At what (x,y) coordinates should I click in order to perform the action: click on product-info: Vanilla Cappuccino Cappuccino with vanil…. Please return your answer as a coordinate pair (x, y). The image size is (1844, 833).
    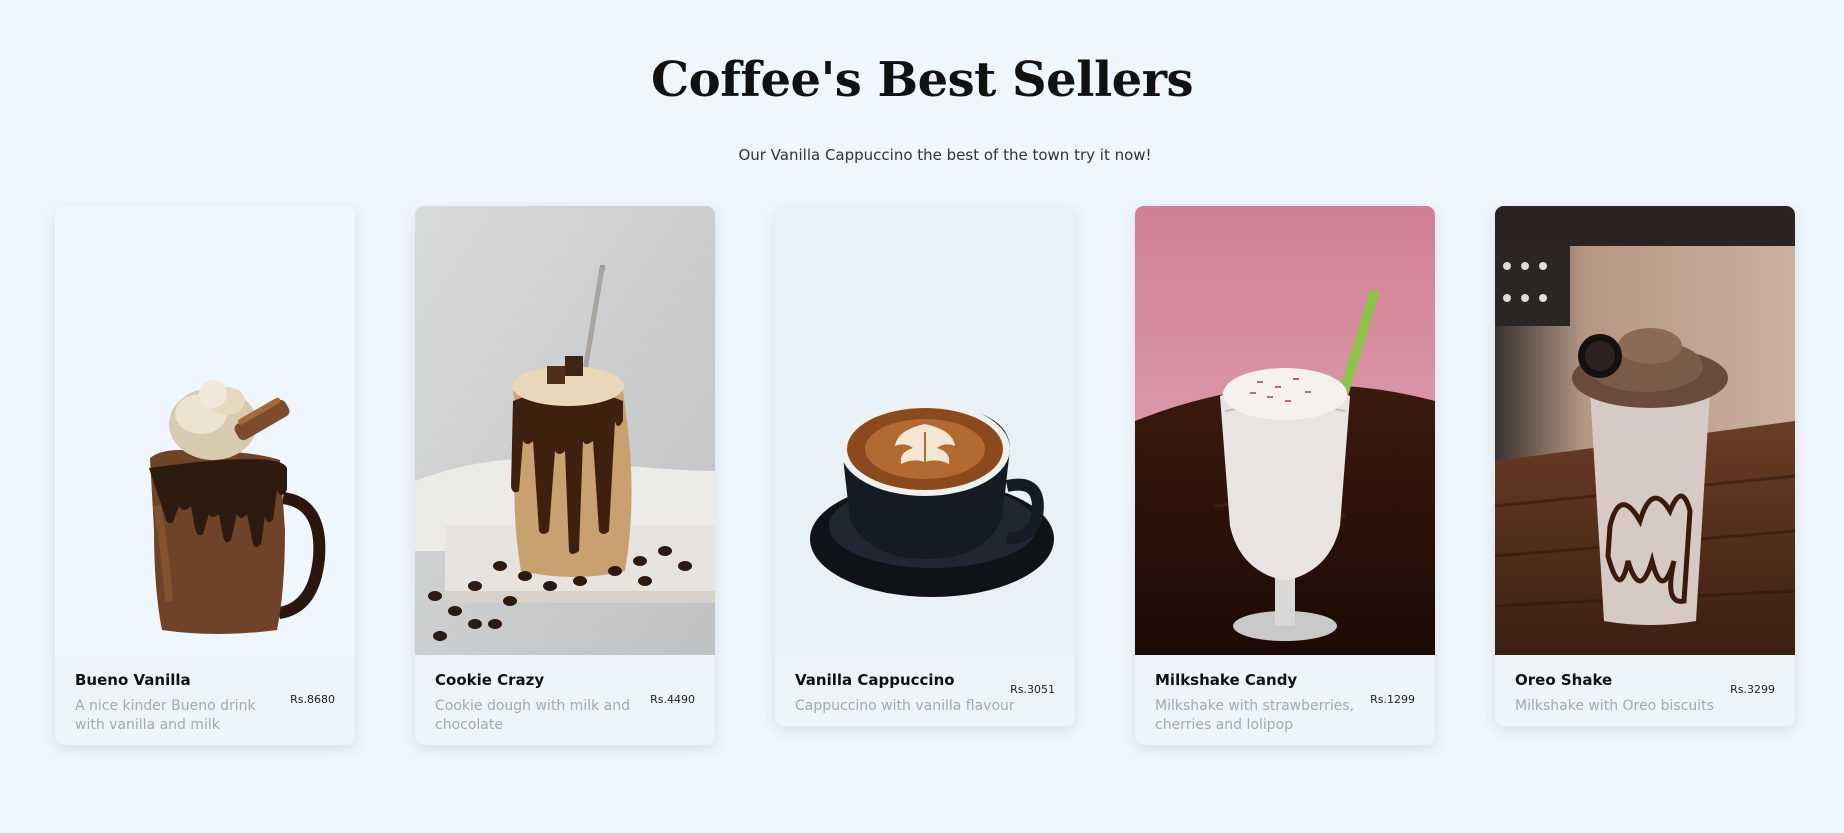
    Looking at the image, I should click on (925, 690).